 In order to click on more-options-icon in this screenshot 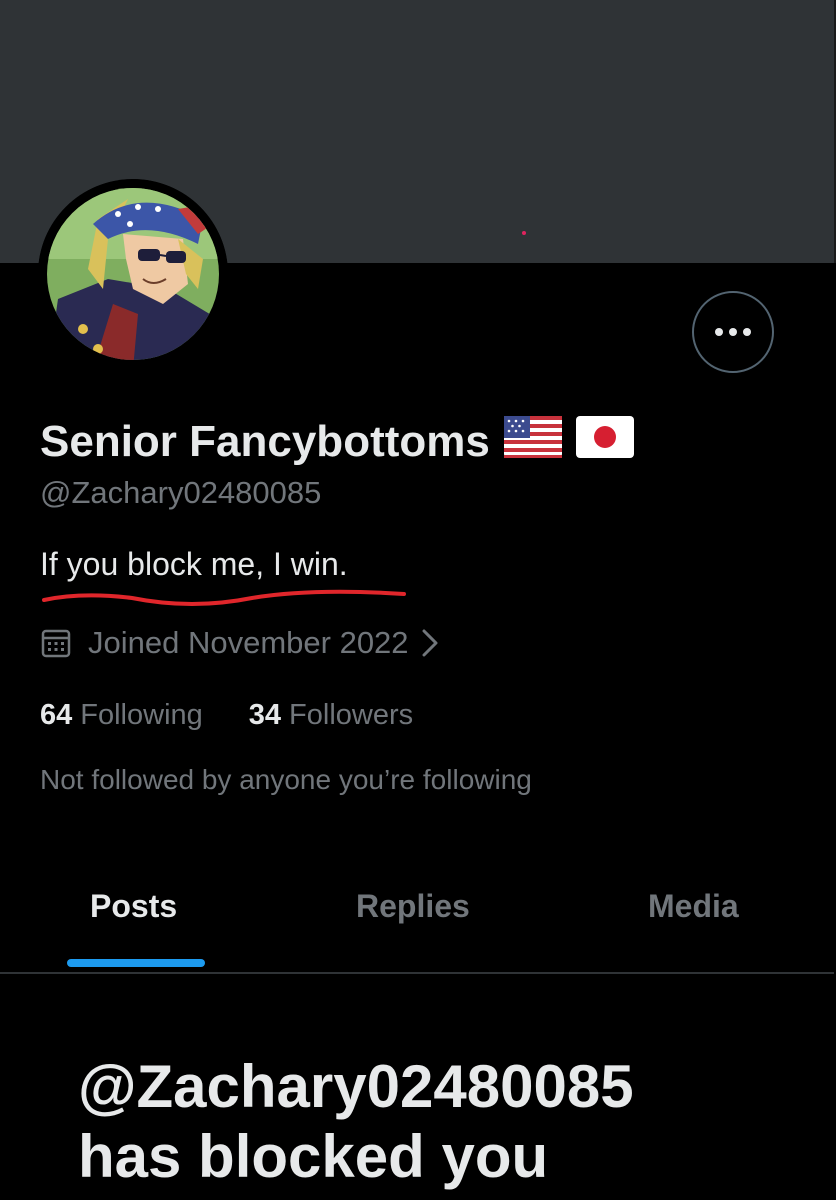, I will do `click(733, 332)`.